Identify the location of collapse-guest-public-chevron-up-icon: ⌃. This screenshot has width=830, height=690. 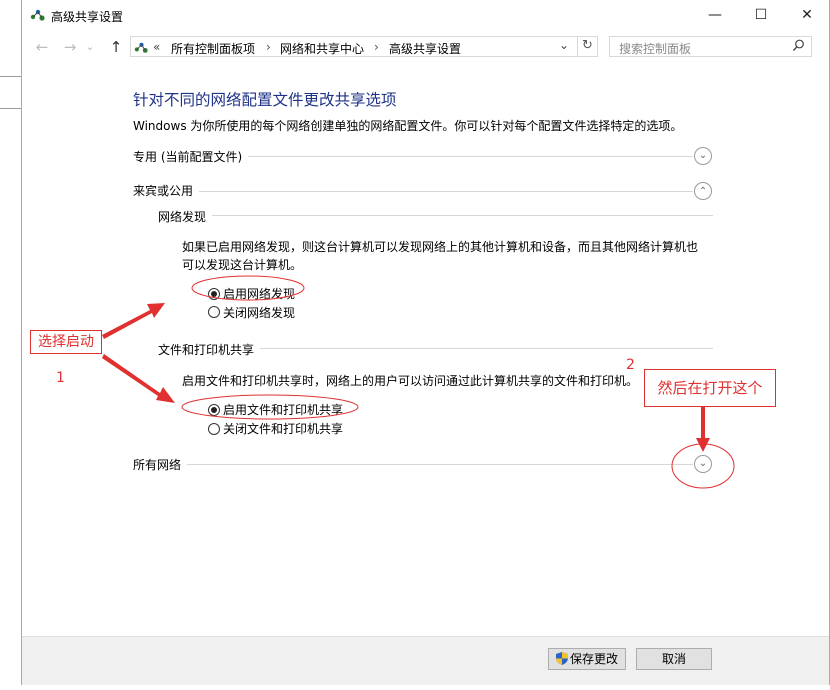
(703, 191).